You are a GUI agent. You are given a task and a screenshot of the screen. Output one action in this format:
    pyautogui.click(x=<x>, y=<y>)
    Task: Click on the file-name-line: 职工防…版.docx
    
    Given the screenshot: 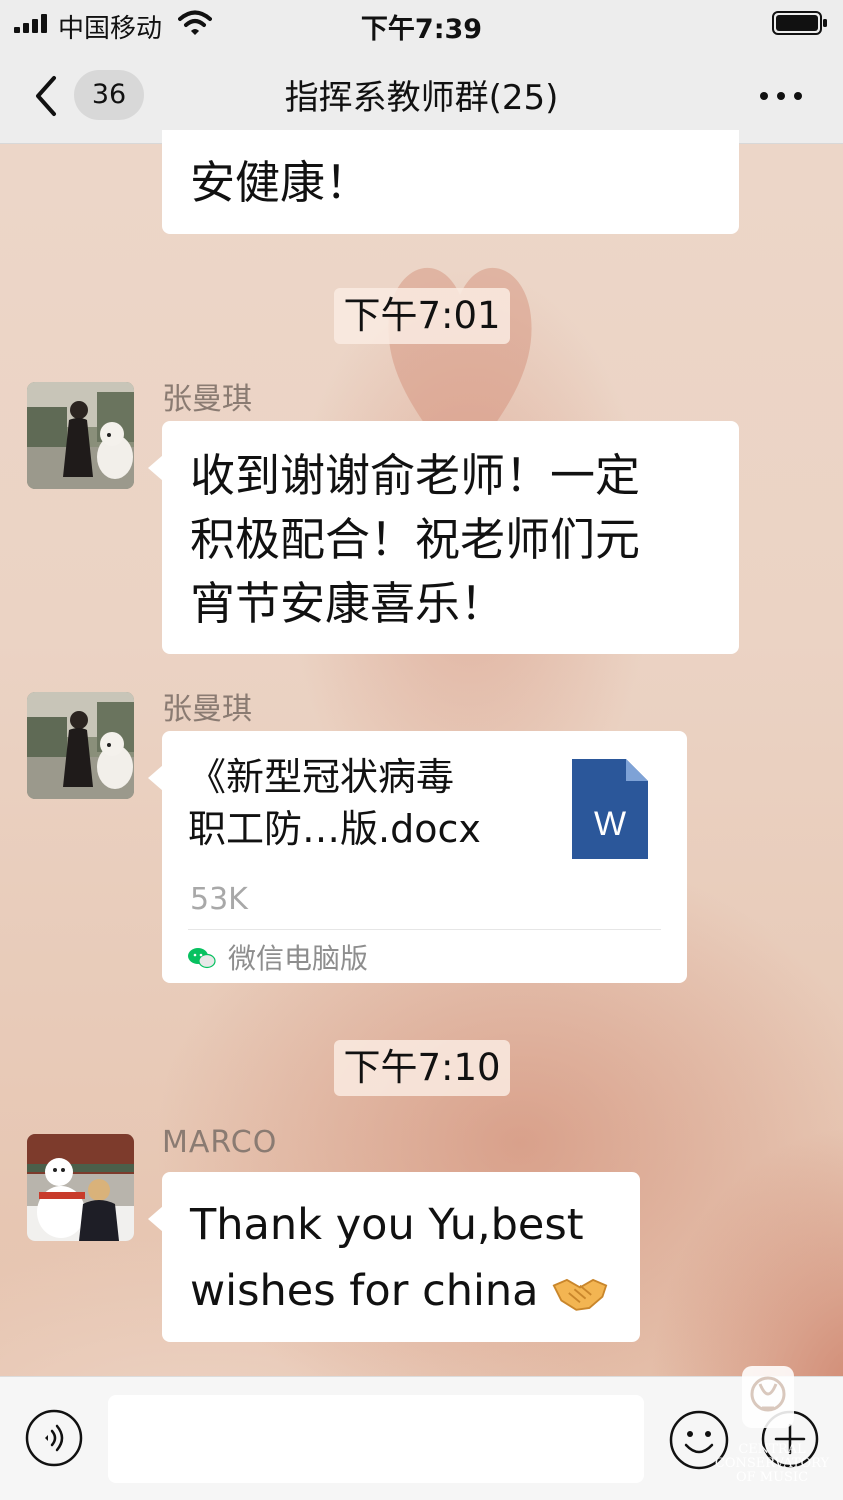 What is the action you would take?
    pyautogui.click(x=334, y=829)
    